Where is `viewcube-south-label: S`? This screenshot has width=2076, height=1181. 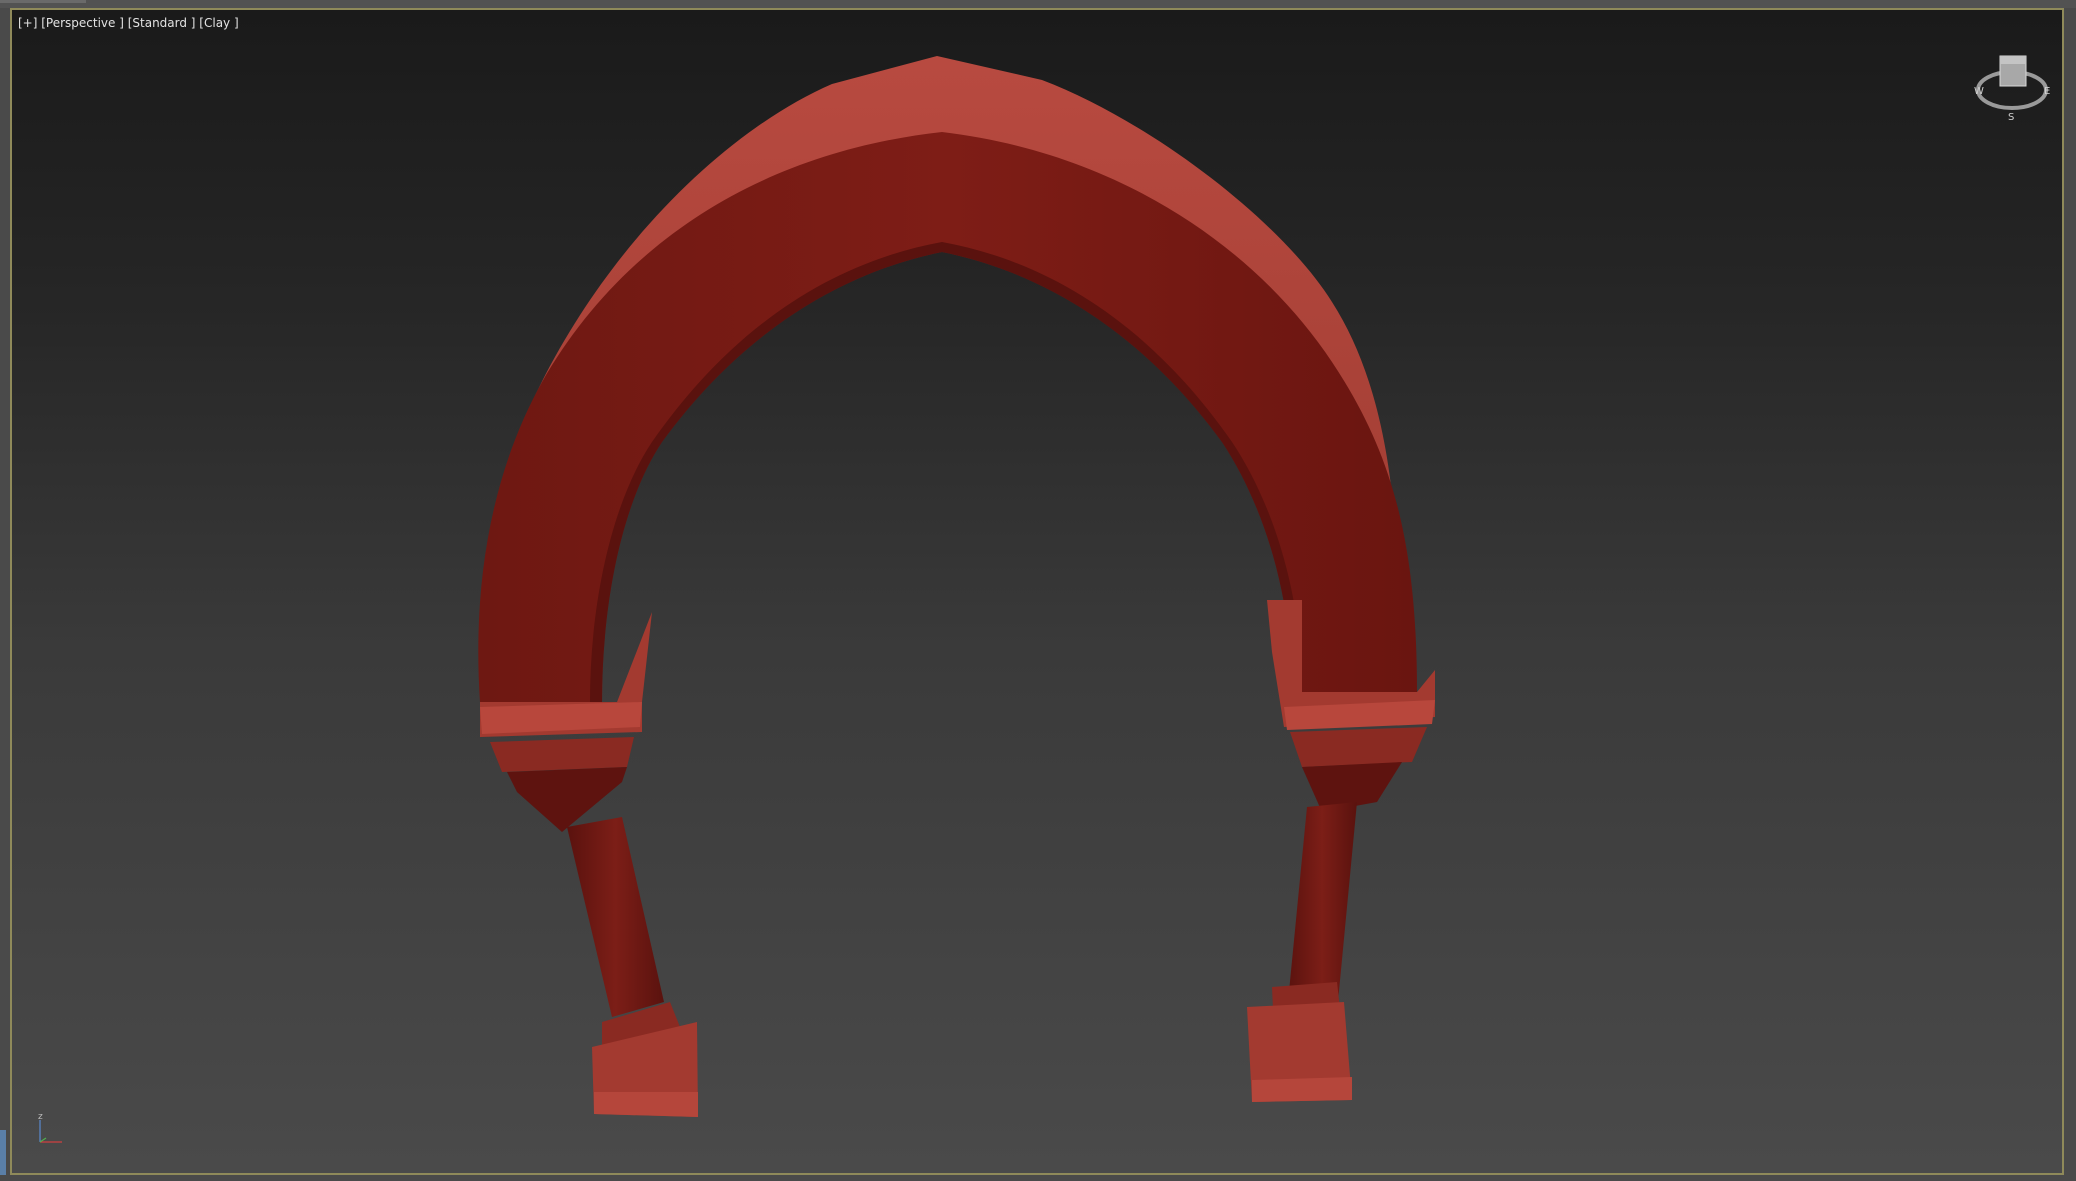
viewcube-south-label: S is located at coordinates (2011, 117).